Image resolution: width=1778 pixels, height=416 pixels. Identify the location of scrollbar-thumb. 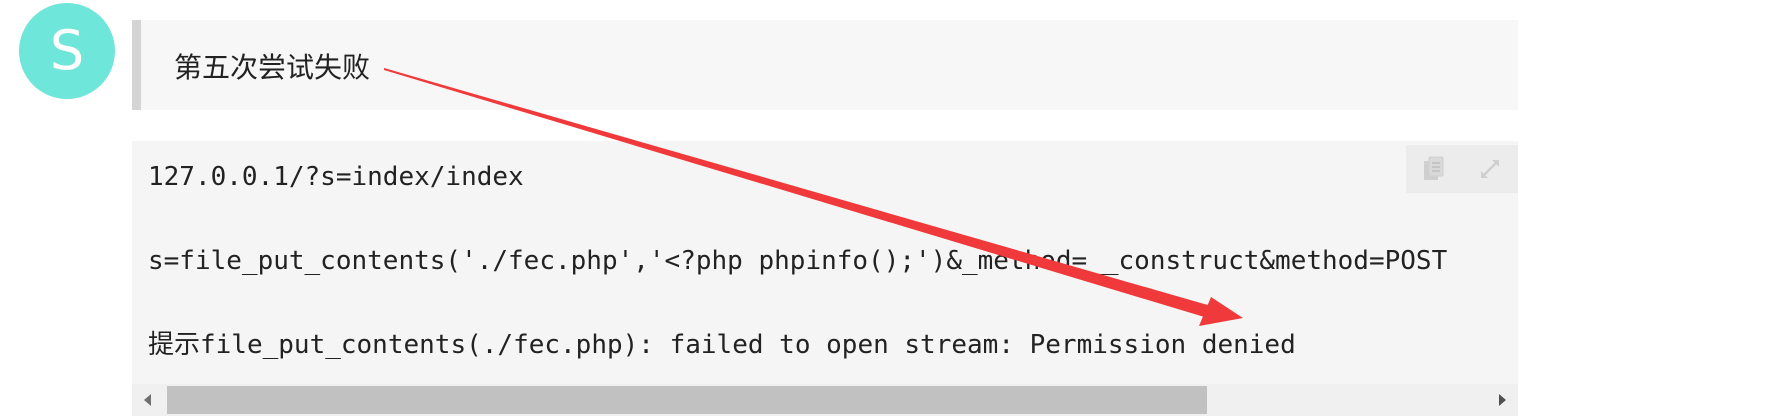
(687, 400).